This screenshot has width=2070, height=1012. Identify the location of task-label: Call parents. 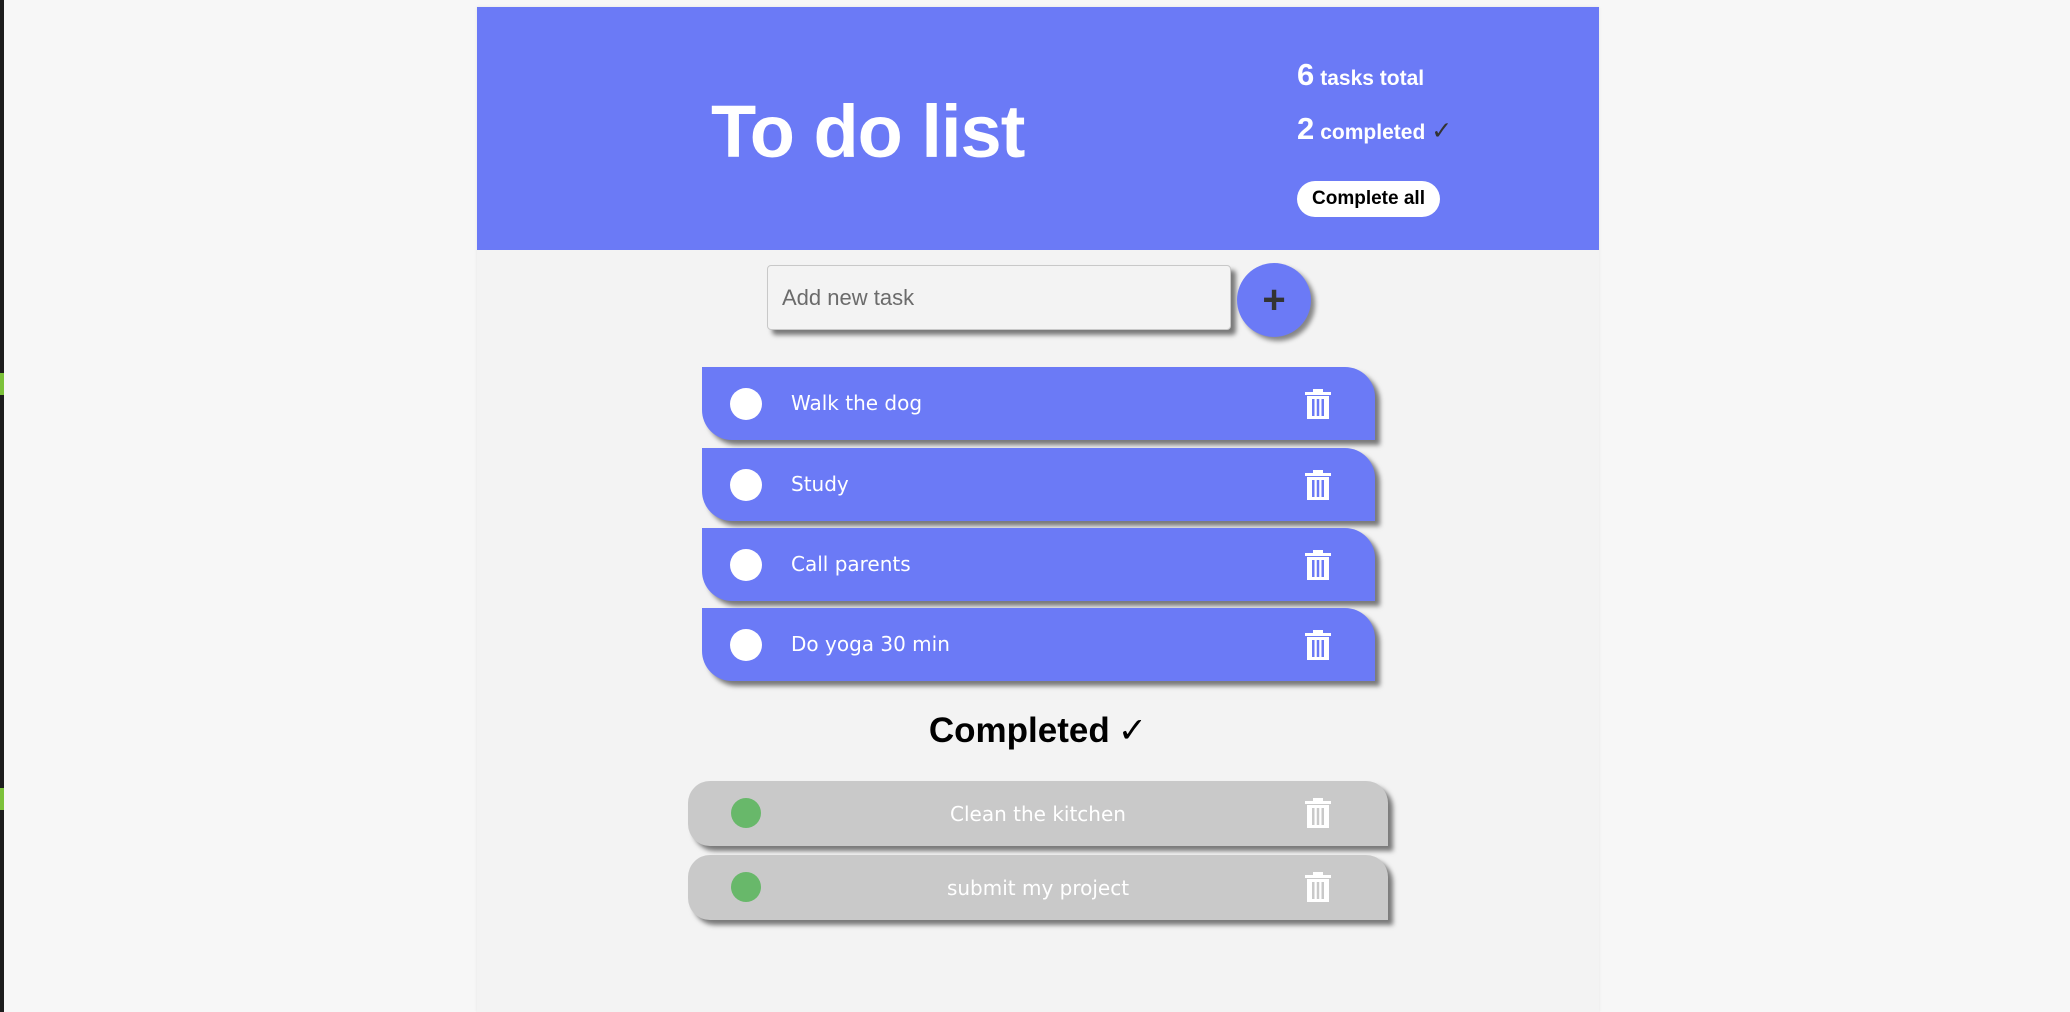
(851, 564).